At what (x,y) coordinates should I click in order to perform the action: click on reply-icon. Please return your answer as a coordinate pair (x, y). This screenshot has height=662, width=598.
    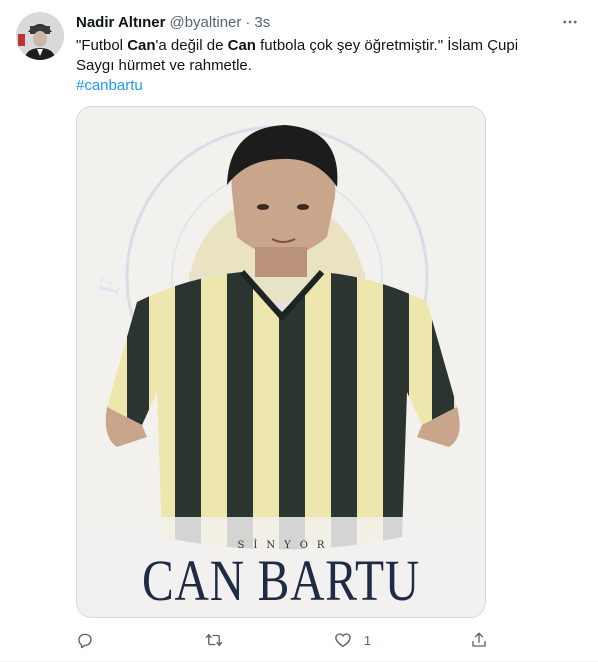
    Looking at the image, I should click on (85, 641).